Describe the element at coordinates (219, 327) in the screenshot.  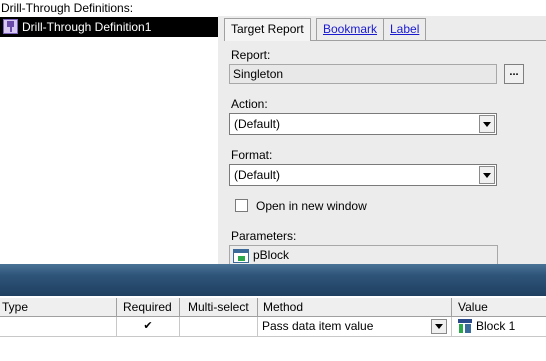
I see `cell-multi-select` at that location.